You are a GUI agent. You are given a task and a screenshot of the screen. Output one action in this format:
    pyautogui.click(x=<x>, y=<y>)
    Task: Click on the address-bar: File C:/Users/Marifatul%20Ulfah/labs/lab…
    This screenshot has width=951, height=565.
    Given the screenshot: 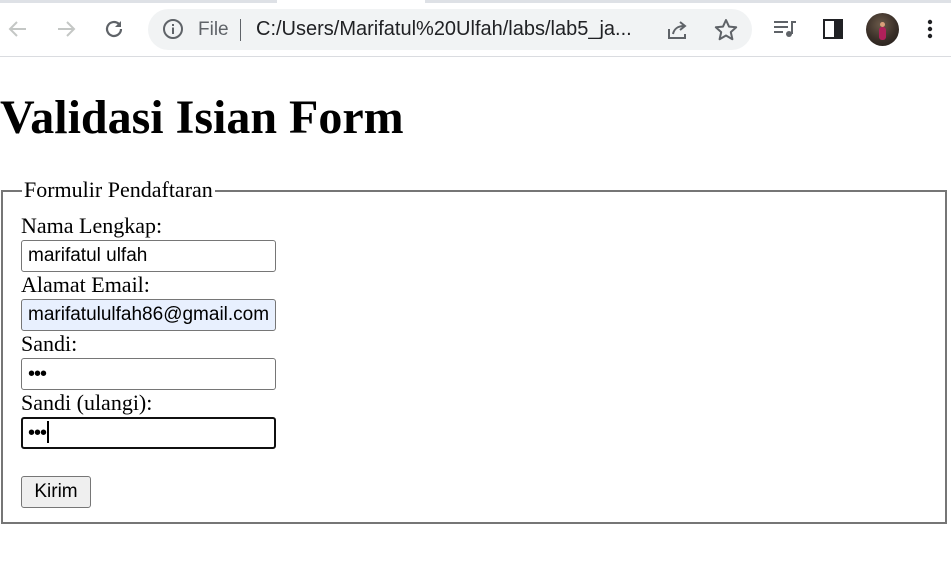 What is the action you would take?
    pyautogui.click(x=450, y=29)
    